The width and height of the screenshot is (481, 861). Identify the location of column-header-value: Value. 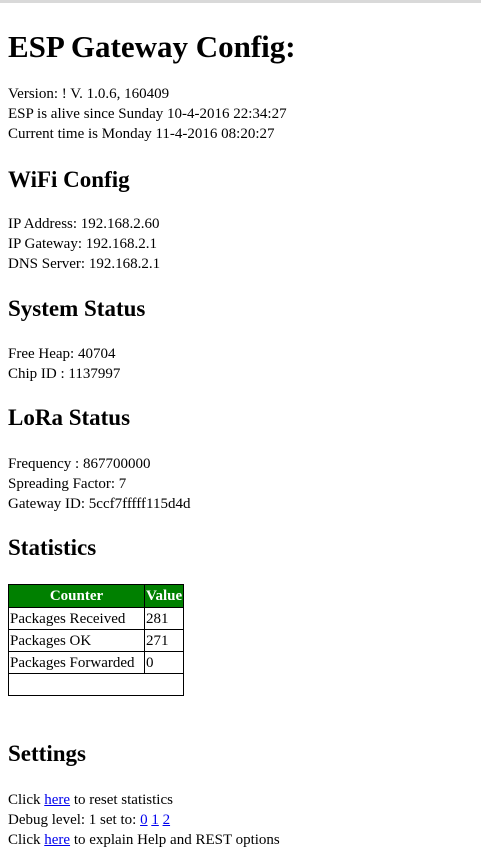
(164, 596).